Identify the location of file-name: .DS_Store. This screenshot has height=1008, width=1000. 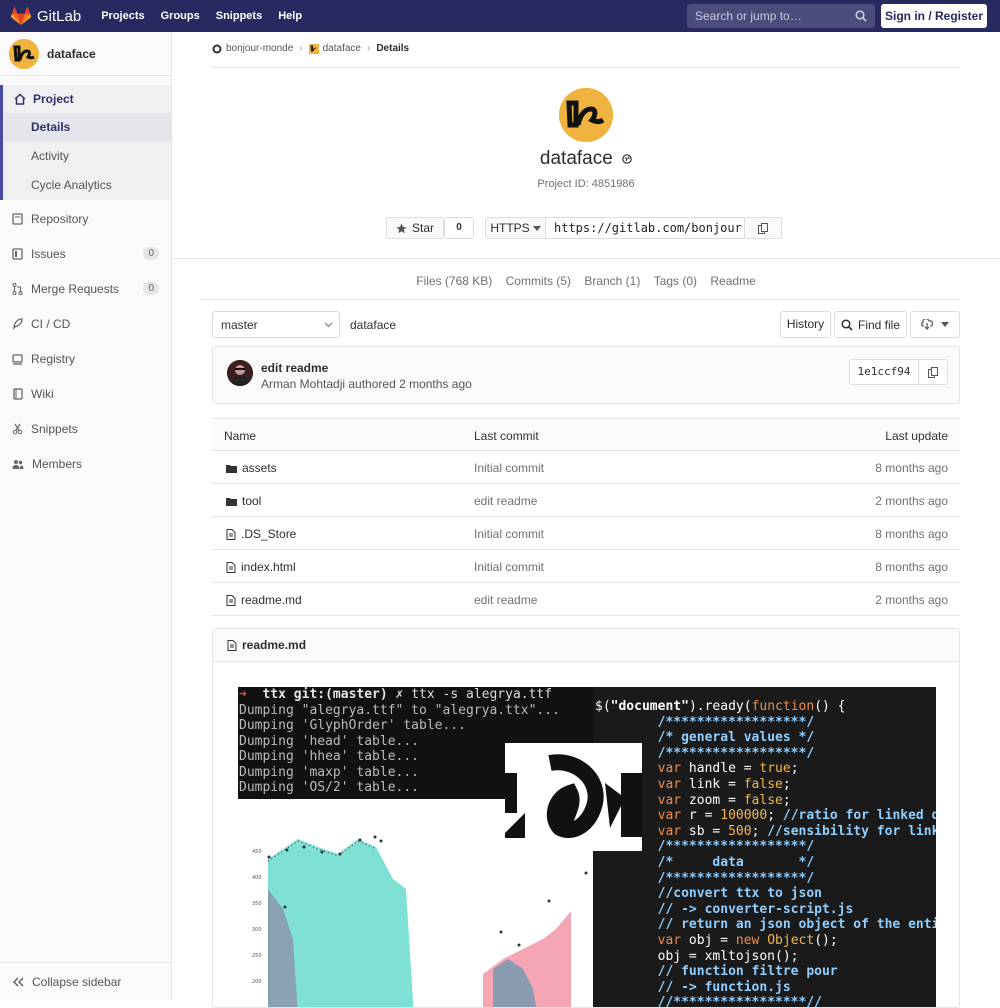
(269, 534).